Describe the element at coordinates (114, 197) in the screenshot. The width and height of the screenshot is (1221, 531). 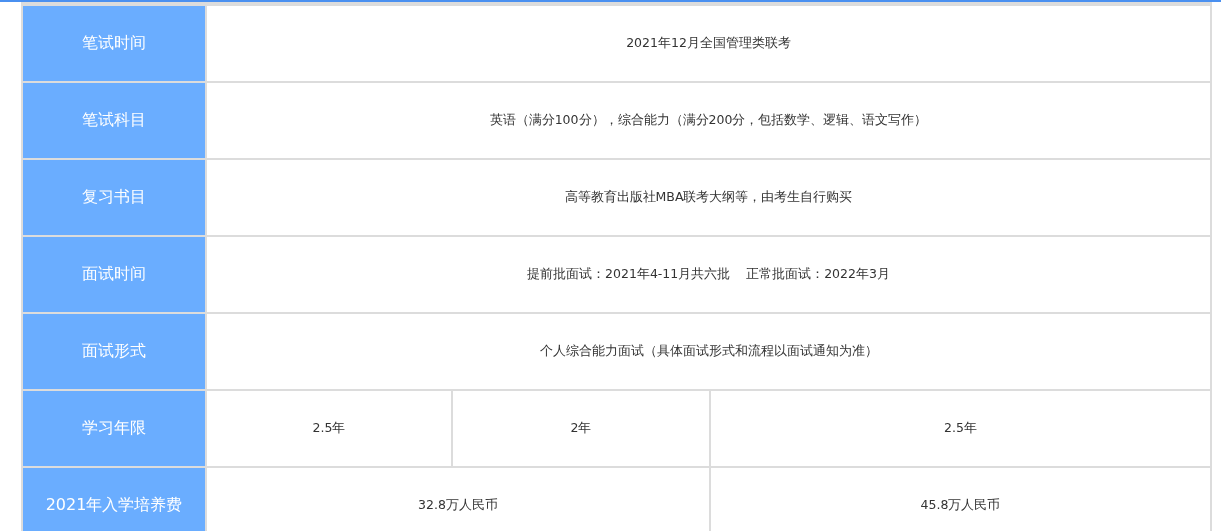
I see `row-header: 复习书目` at that location.